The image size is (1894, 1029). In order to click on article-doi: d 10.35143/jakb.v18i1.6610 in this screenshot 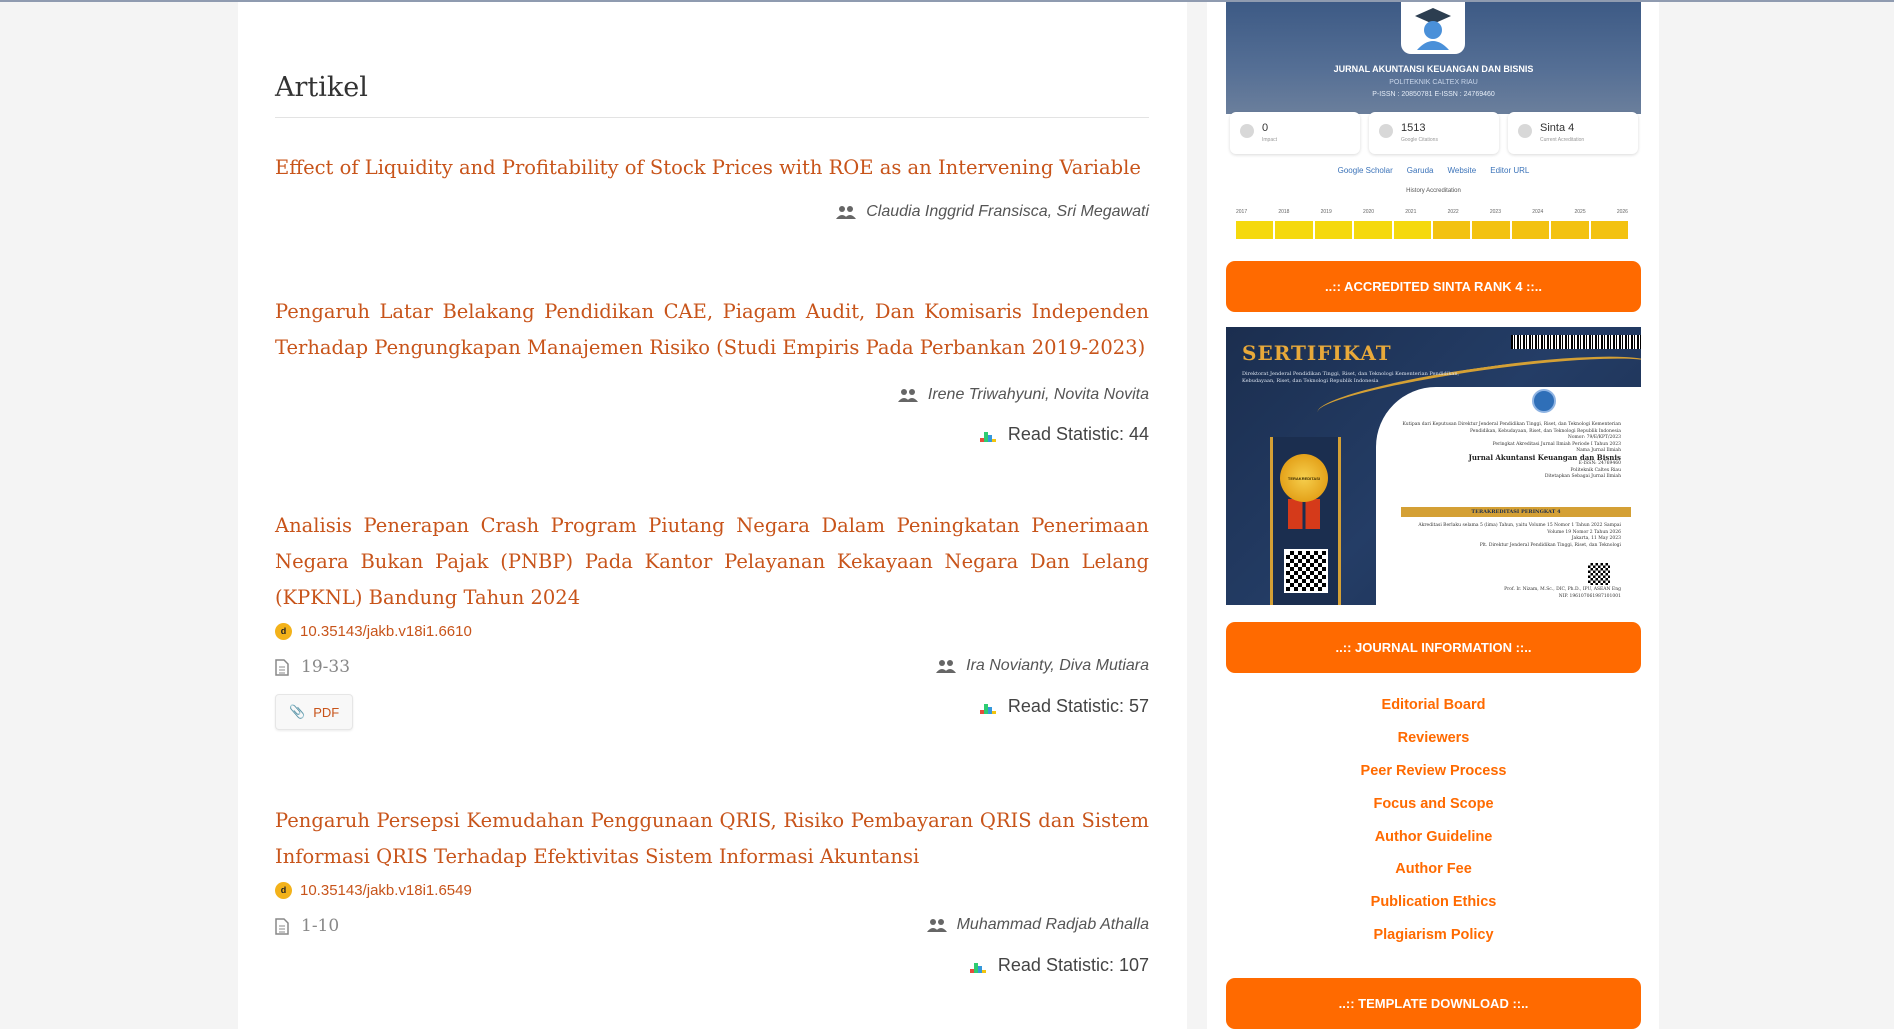, I will do `click(712, 631)`.